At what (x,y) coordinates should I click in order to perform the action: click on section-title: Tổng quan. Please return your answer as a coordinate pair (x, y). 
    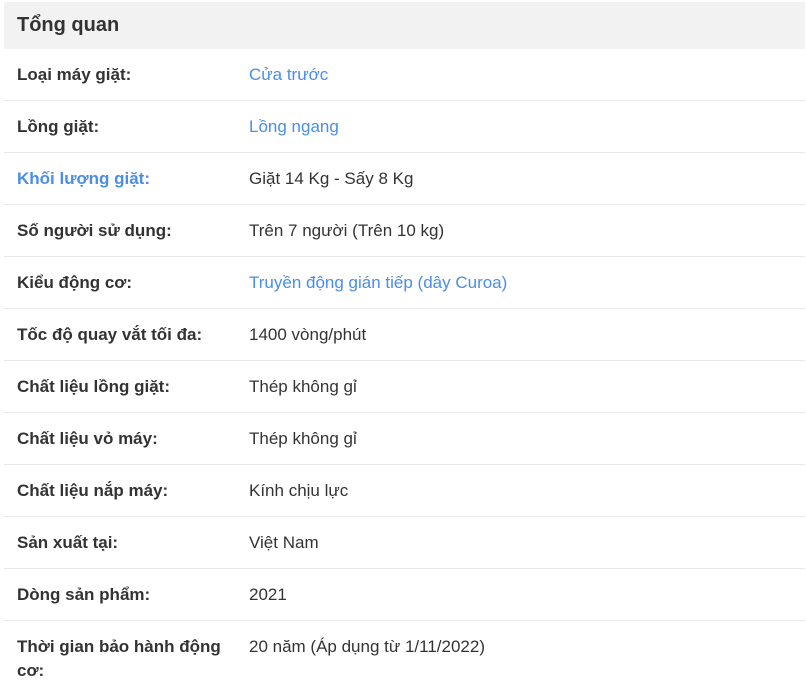
    Looking at the image, I should click on (404, 25).